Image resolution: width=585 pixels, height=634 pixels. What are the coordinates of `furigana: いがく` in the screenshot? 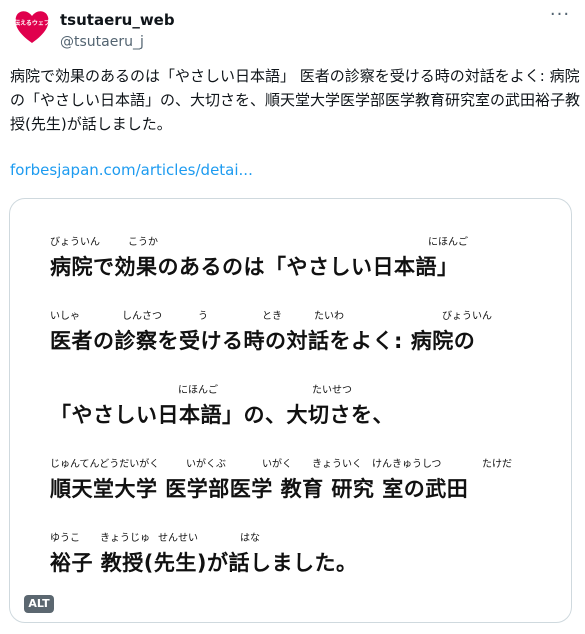 It's located at (277, 464).